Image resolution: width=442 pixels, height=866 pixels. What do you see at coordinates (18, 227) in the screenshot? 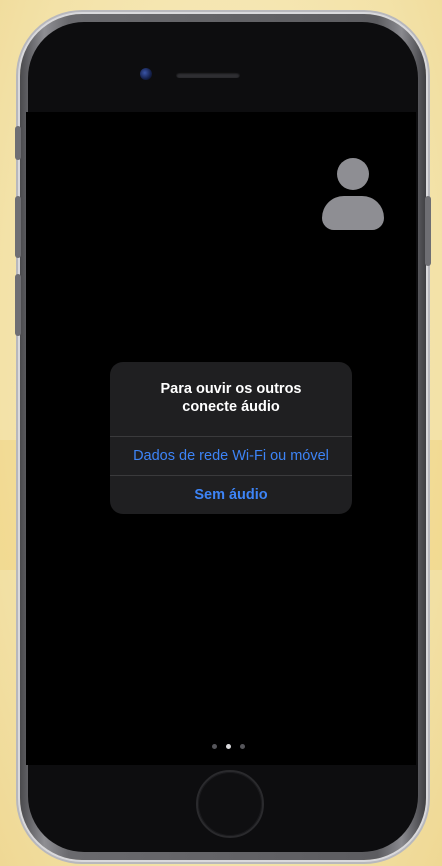
I see `volume-up-button` at bounding box center [18, 227].